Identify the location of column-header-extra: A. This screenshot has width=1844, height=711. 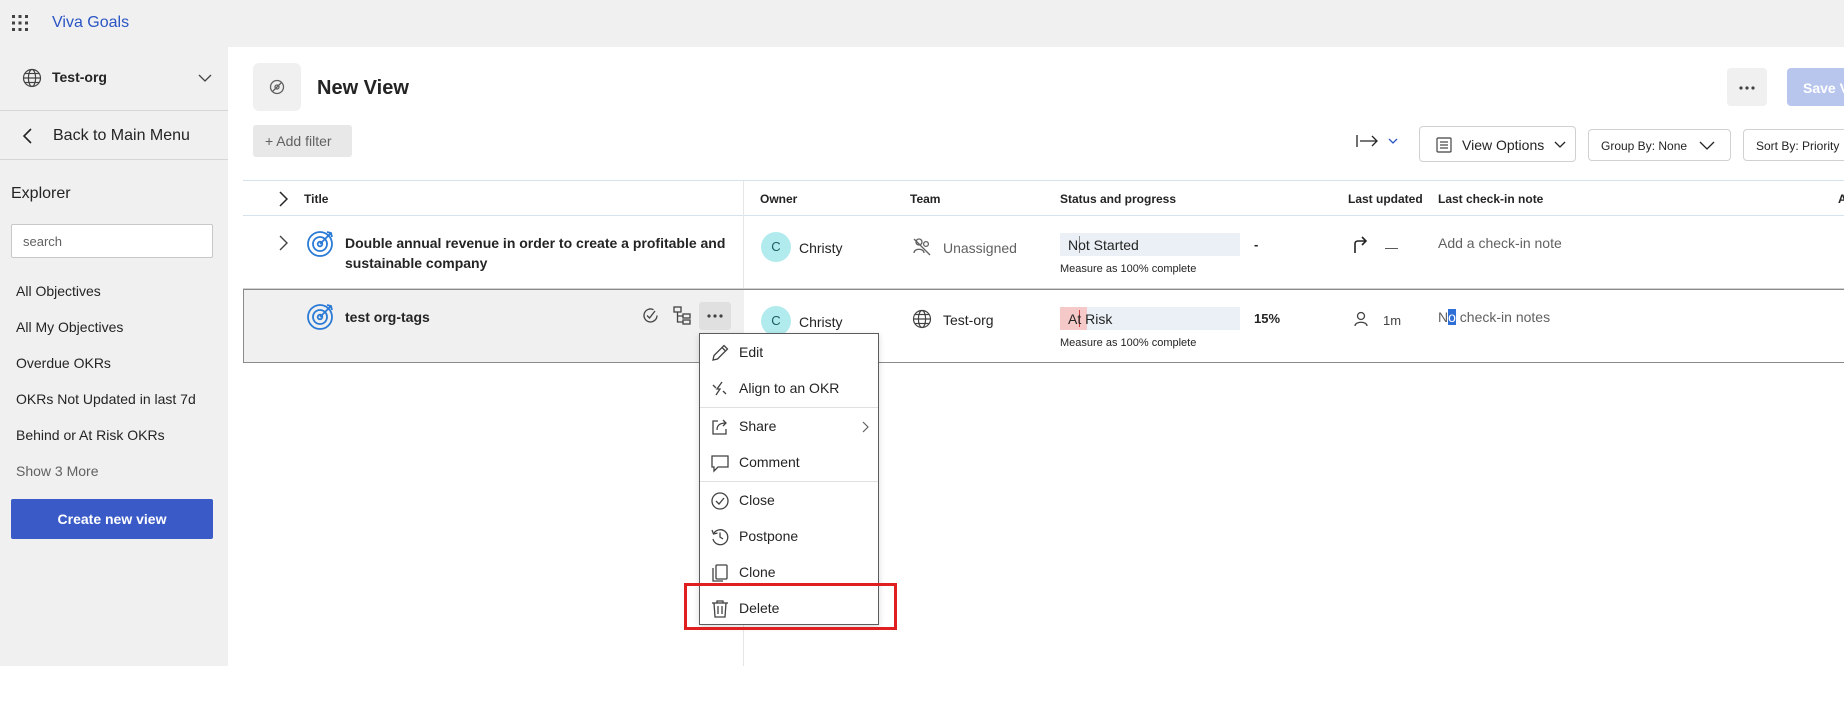
(1841, 199).